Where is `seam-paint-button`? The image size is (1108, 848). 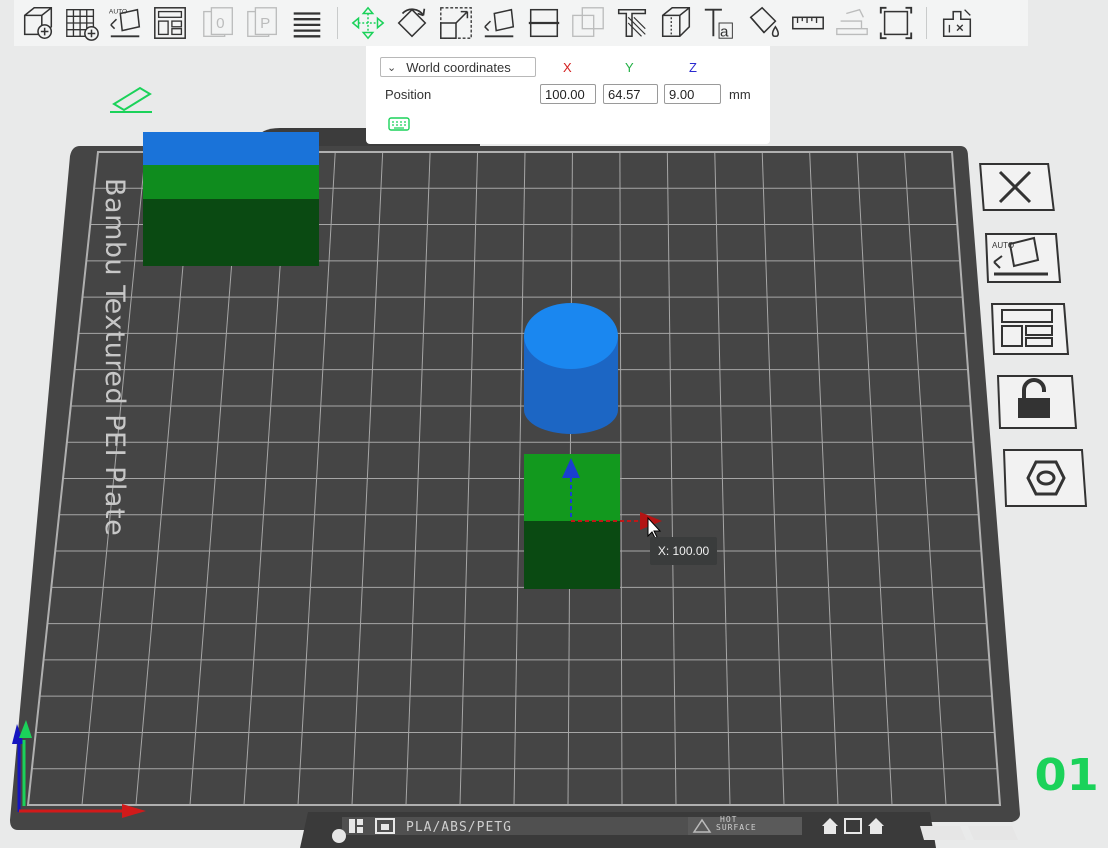 seam-paint-button is located at coordinates (676, 23).